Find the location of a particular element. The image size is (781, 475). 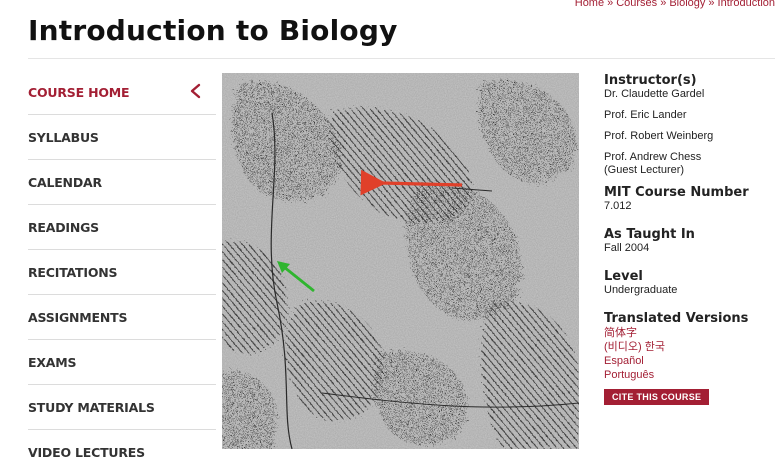

sidebar-item-calendar: CALENDAR is located at coordinates (122, 182).